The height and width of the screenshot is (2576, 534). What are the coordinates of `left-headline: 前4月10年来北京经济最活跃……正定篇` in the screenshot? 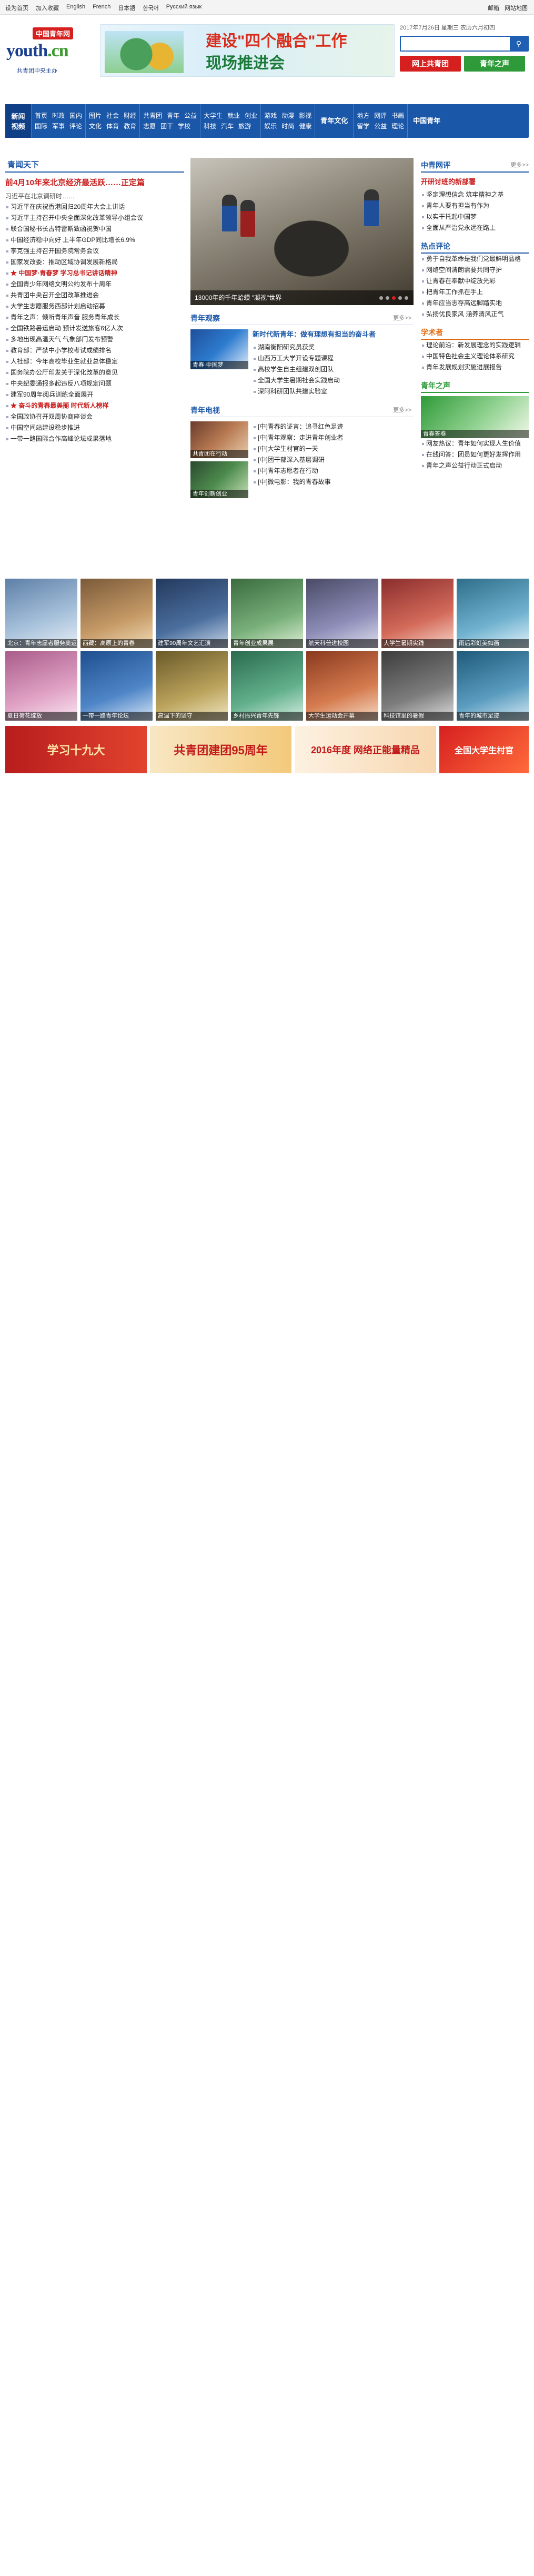 It's located at (94, 183).